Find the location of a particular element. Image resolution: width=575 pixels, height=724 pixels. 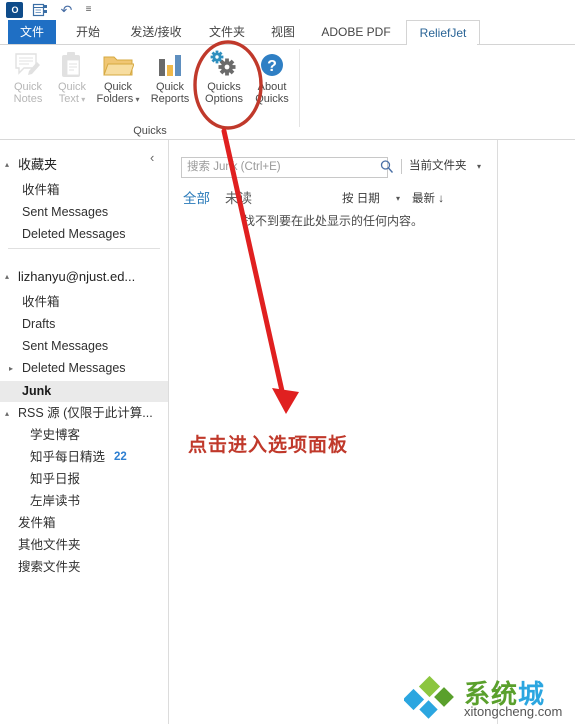

twisty-collapsed-icon: ▸ is located at coordinates (13, 368).